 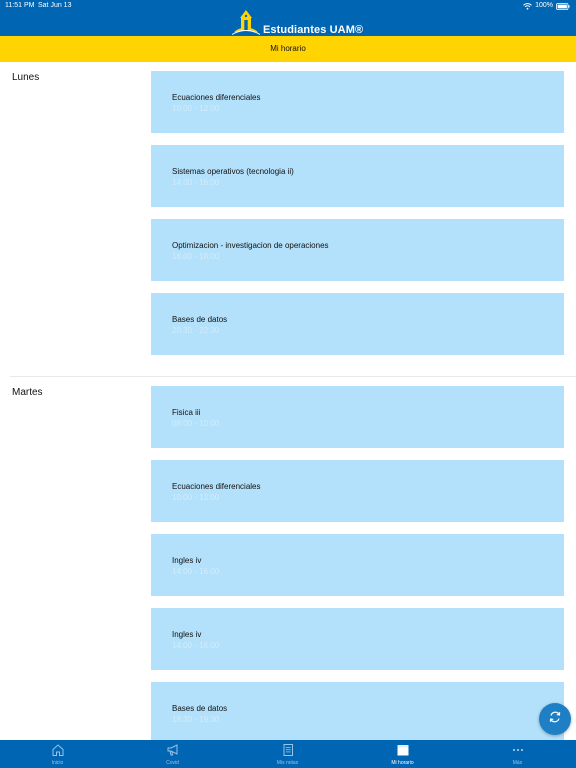 What do you see at coordinates (357, 417) in the screenshot?
I see `class-card: Fisica iii 08:00 - 10:00` at bounding box center [357, 417].